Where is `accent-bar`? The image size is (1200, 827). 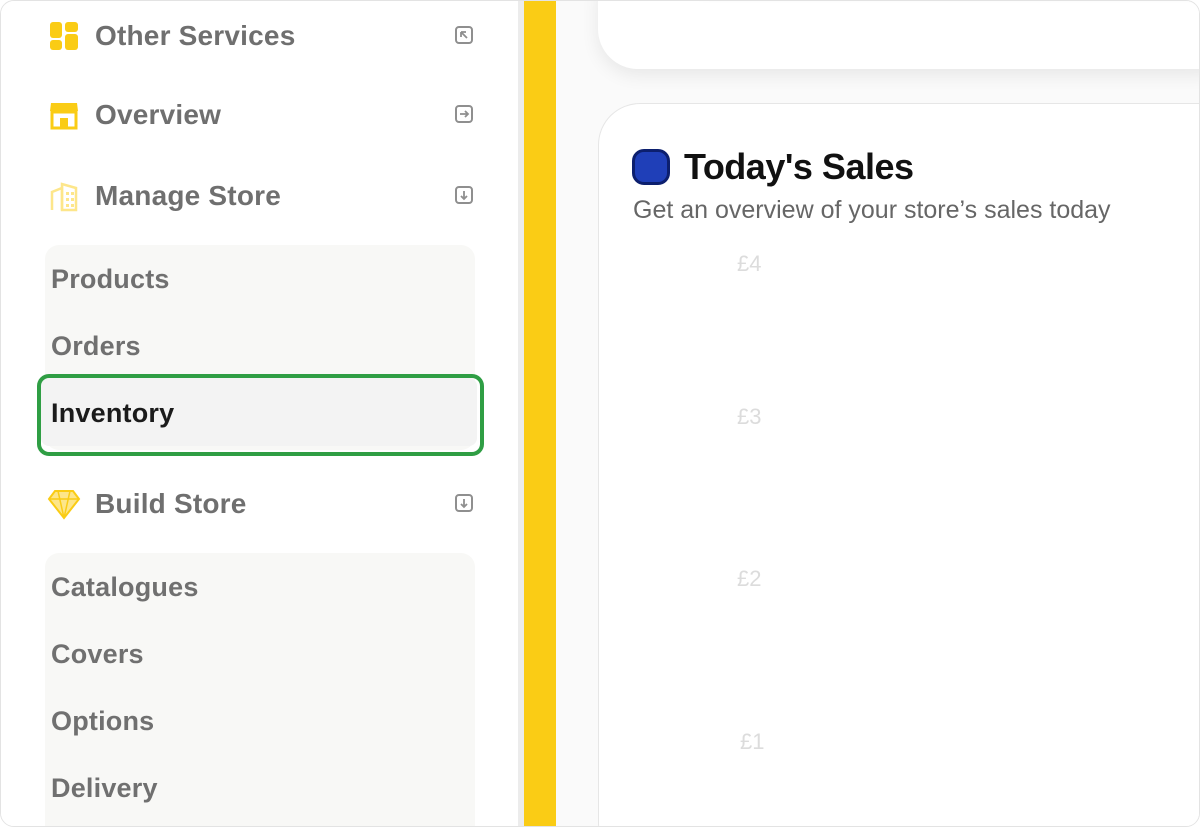 accent-bar is located at coordinates (540, 413).